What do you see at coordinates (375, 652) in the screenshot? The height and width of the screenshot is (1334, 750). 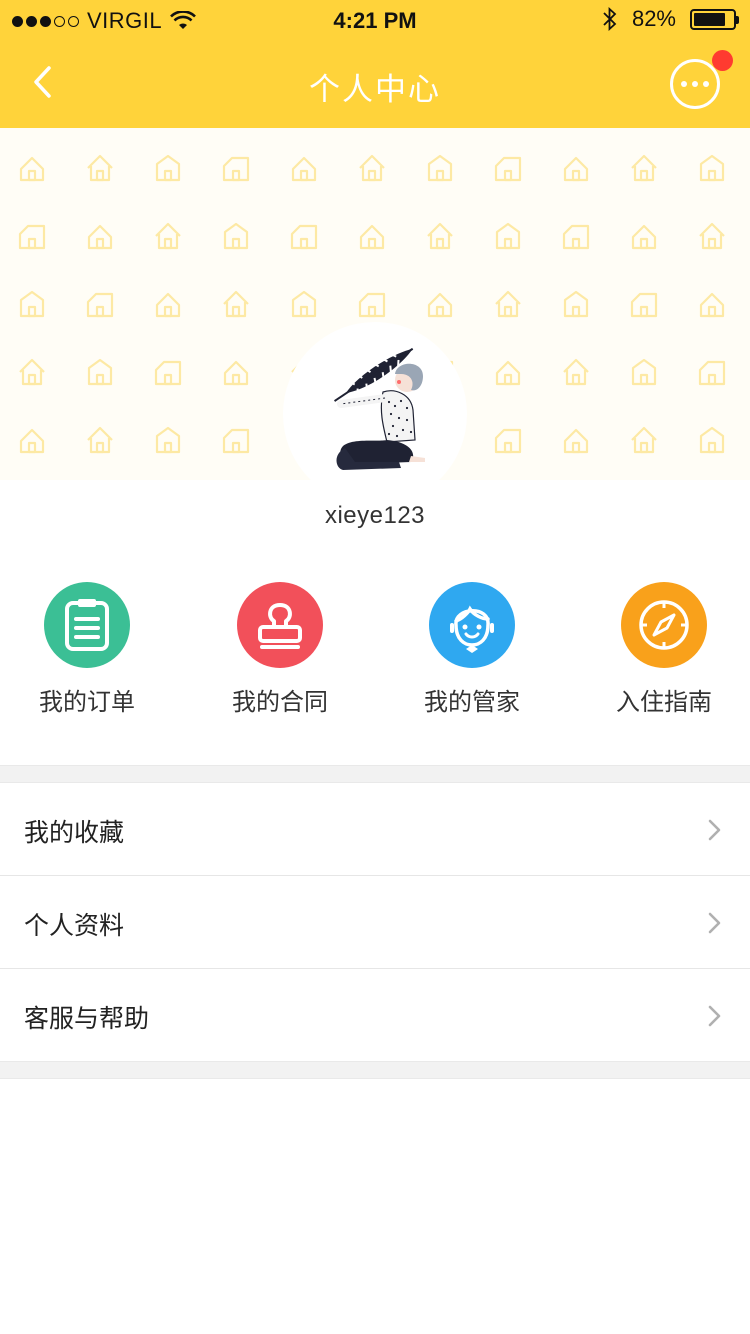 I see `quick-actions: 我的订单 我的合同 我的管家 入住指南` at bounding box center [375, 652].